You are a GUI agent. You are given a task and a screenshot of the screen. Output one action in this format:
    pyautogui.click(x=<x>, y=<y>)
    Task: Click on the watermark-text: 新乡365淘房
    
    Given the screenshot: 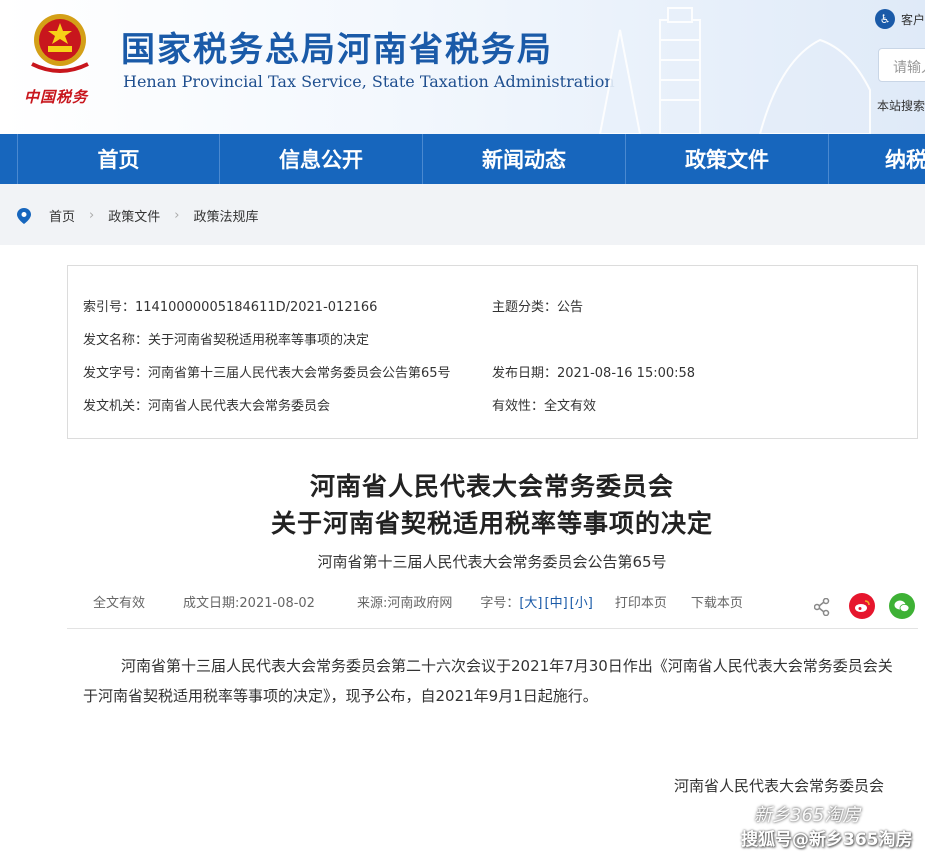 What is the action you would take?
    pyautogui.click(x=807, y=815)
    